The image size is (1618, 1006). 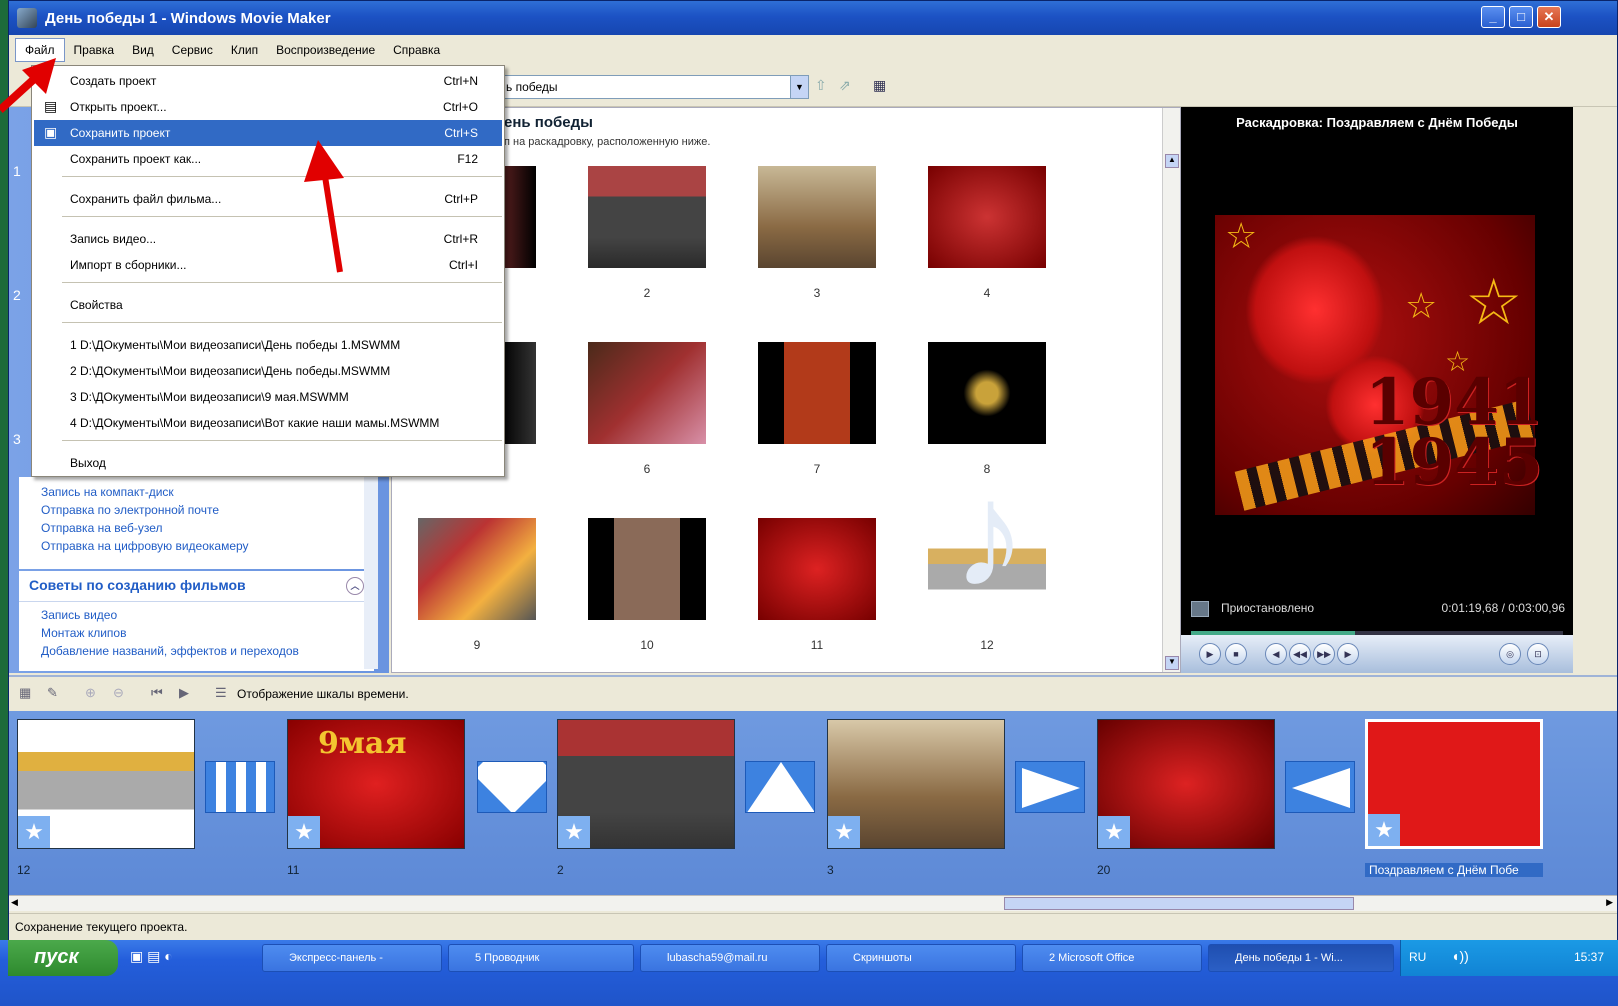 I want to click on view-mode-icon: ▦, so click(x=882, y=86).